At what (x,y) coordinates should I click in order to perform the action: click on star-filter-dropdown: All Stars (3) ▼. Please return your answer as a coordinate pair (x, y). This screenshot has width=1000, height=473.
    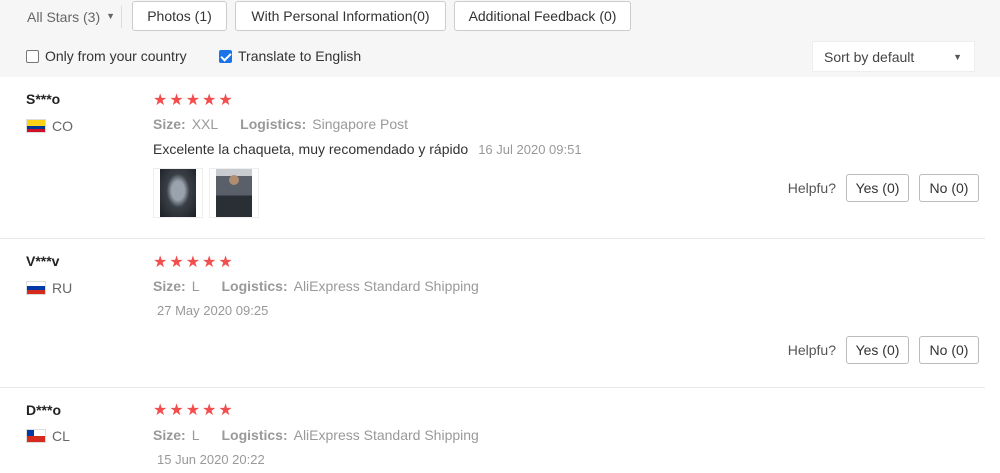
    Looking at the image, I should click on (71, 17).